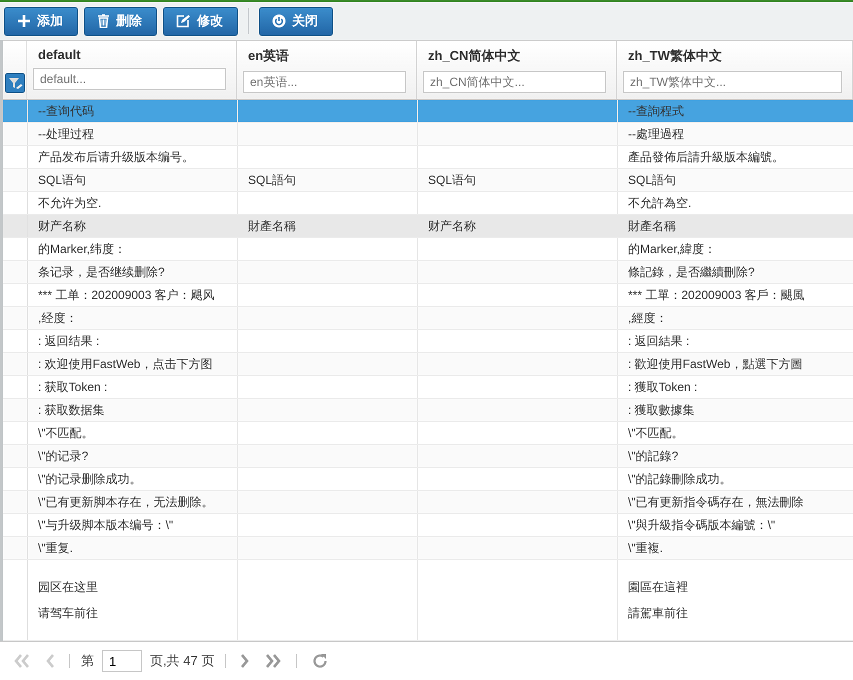 The width and height of the screenshot is (853, 680). Describe the element at coordinates (656, 111) in the screenshot. I see `table-cell: --查詢程式` at that location.